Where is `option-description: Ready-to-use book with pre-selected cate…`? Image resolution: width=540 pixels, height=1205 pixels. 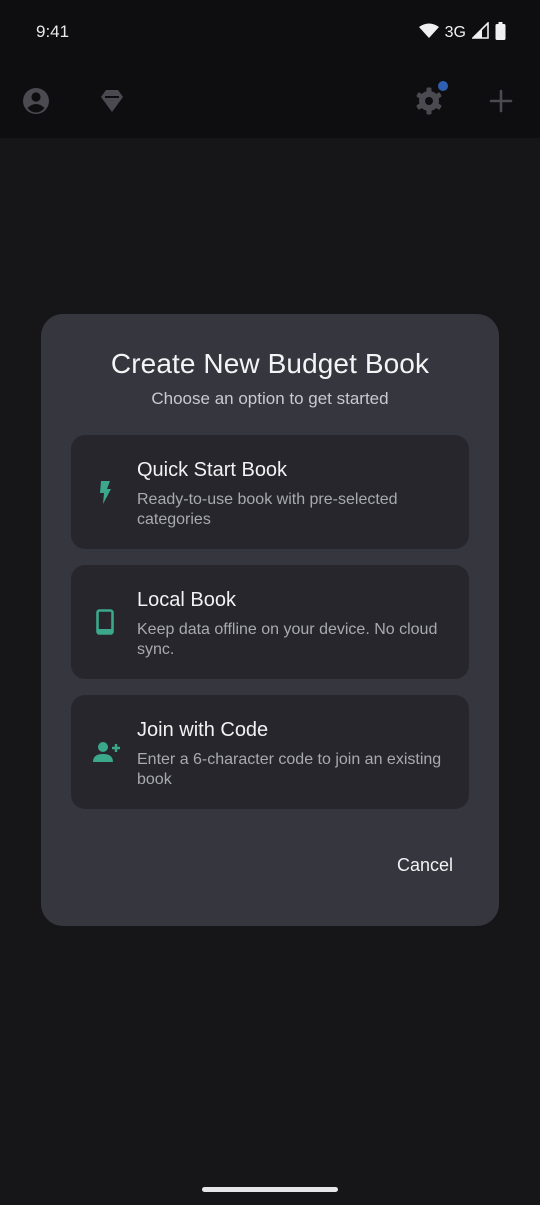 option-description: Ready-to-use book with pre-selected cate… is located at coordinates (267, 509).